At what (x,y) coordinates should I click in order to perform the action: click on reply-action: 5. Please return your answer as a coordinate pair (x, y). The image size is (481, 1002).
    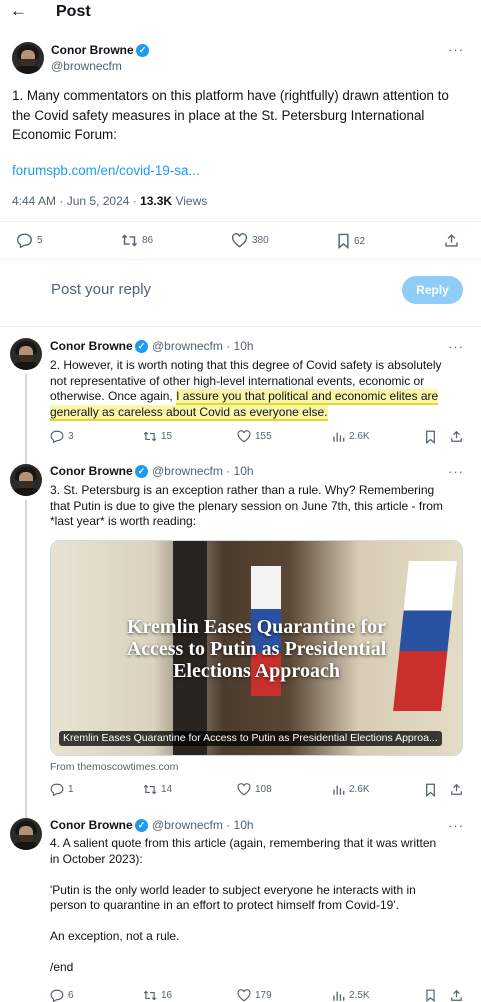
    Looking at the image, I should click on (29, 240).